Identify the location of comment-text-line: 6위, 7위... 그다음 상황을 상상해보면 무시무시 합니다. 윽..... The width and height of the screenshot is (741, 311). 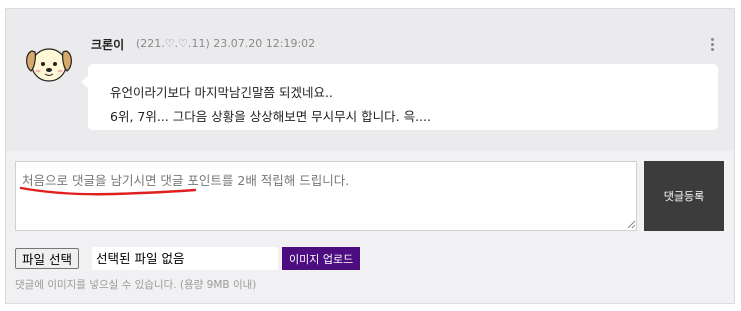
(270, 116).